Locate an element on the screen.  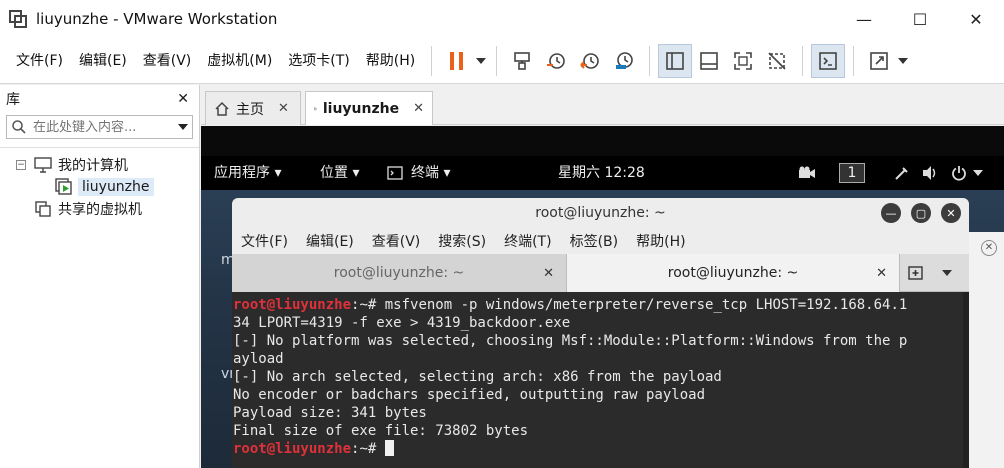
tab-liuyunzhe: liuyunzhe ✕ is located at coordinates (369, 108).